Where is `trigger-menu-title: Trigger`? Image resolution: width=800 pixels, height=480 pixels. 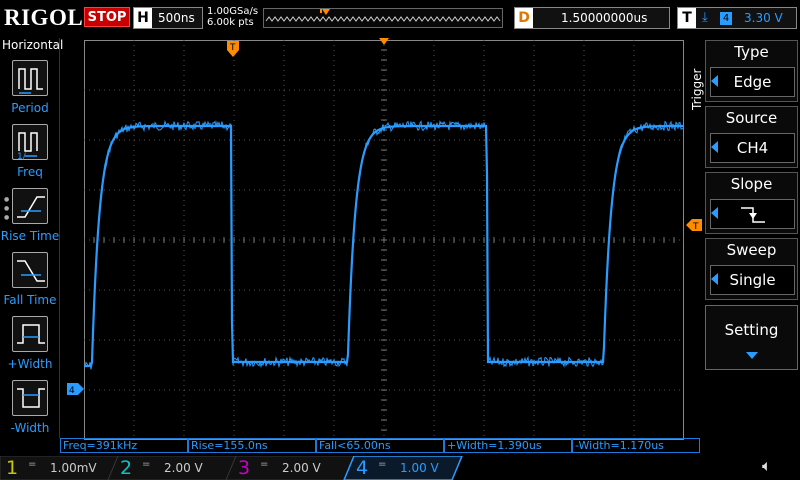
trigger-menu-title: Trigger is located at coordinates (696, 85).